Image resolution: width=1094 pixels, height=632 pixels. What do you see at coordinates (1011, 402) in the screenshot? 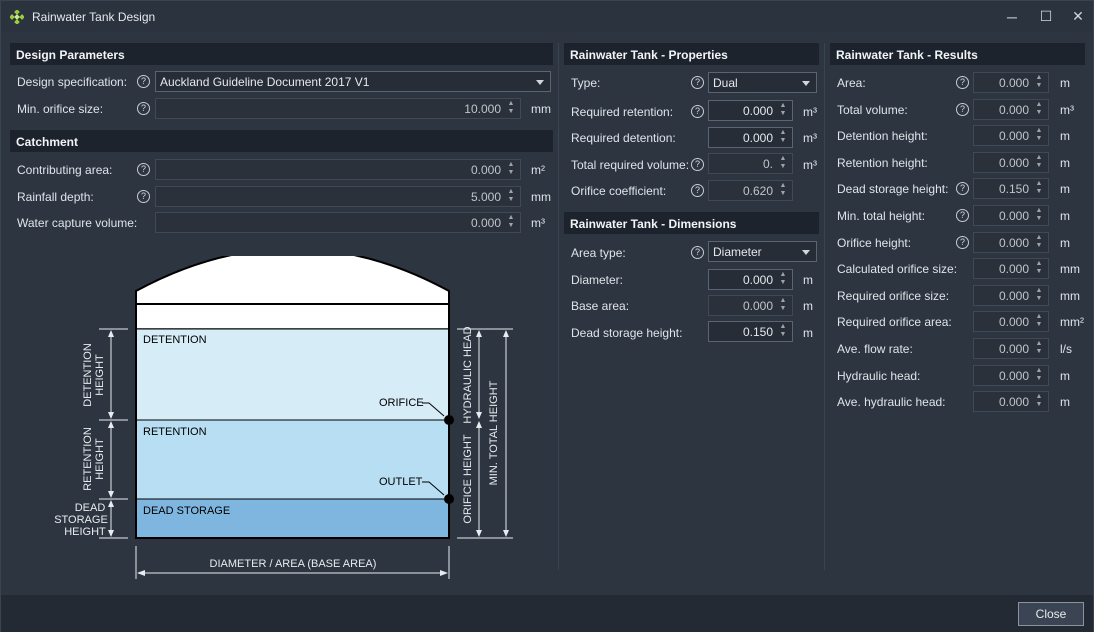
I see `ave-hydraulic-head-output: 0.000 ▲ ▼` at bounding box center [1011, 402].